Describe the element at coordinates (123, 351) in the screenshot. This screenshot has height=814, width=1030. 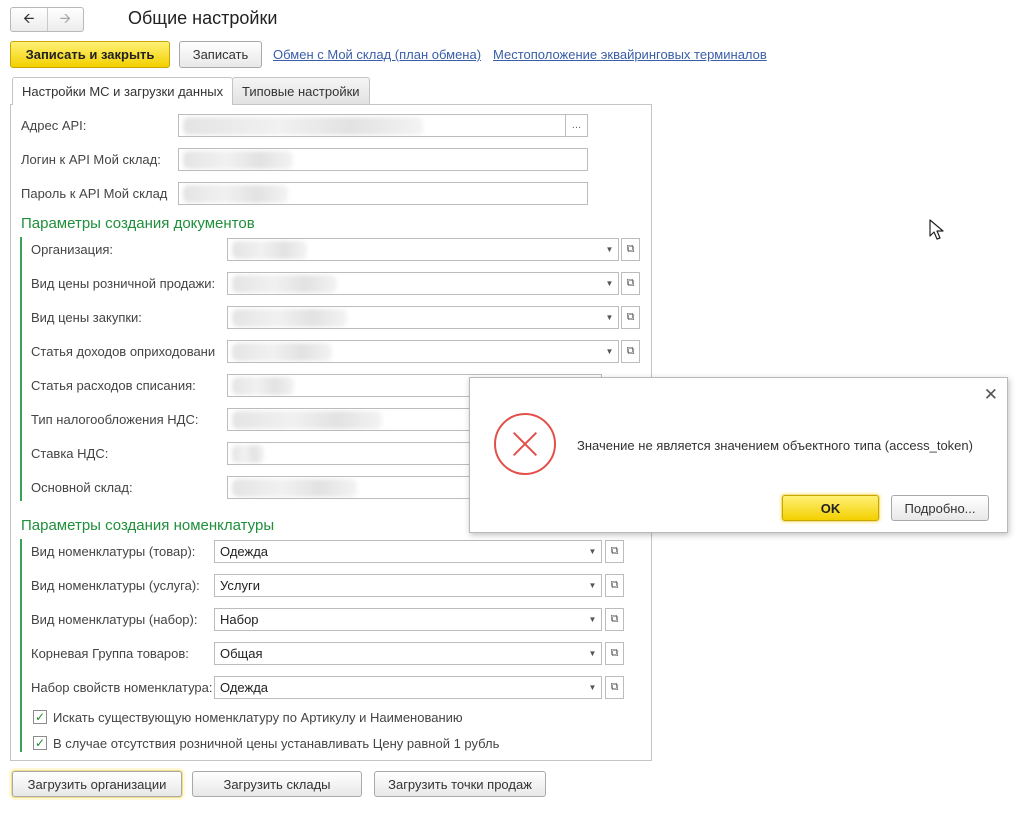
I see `income-item-label: Статья доходов оприходовани` at that location.